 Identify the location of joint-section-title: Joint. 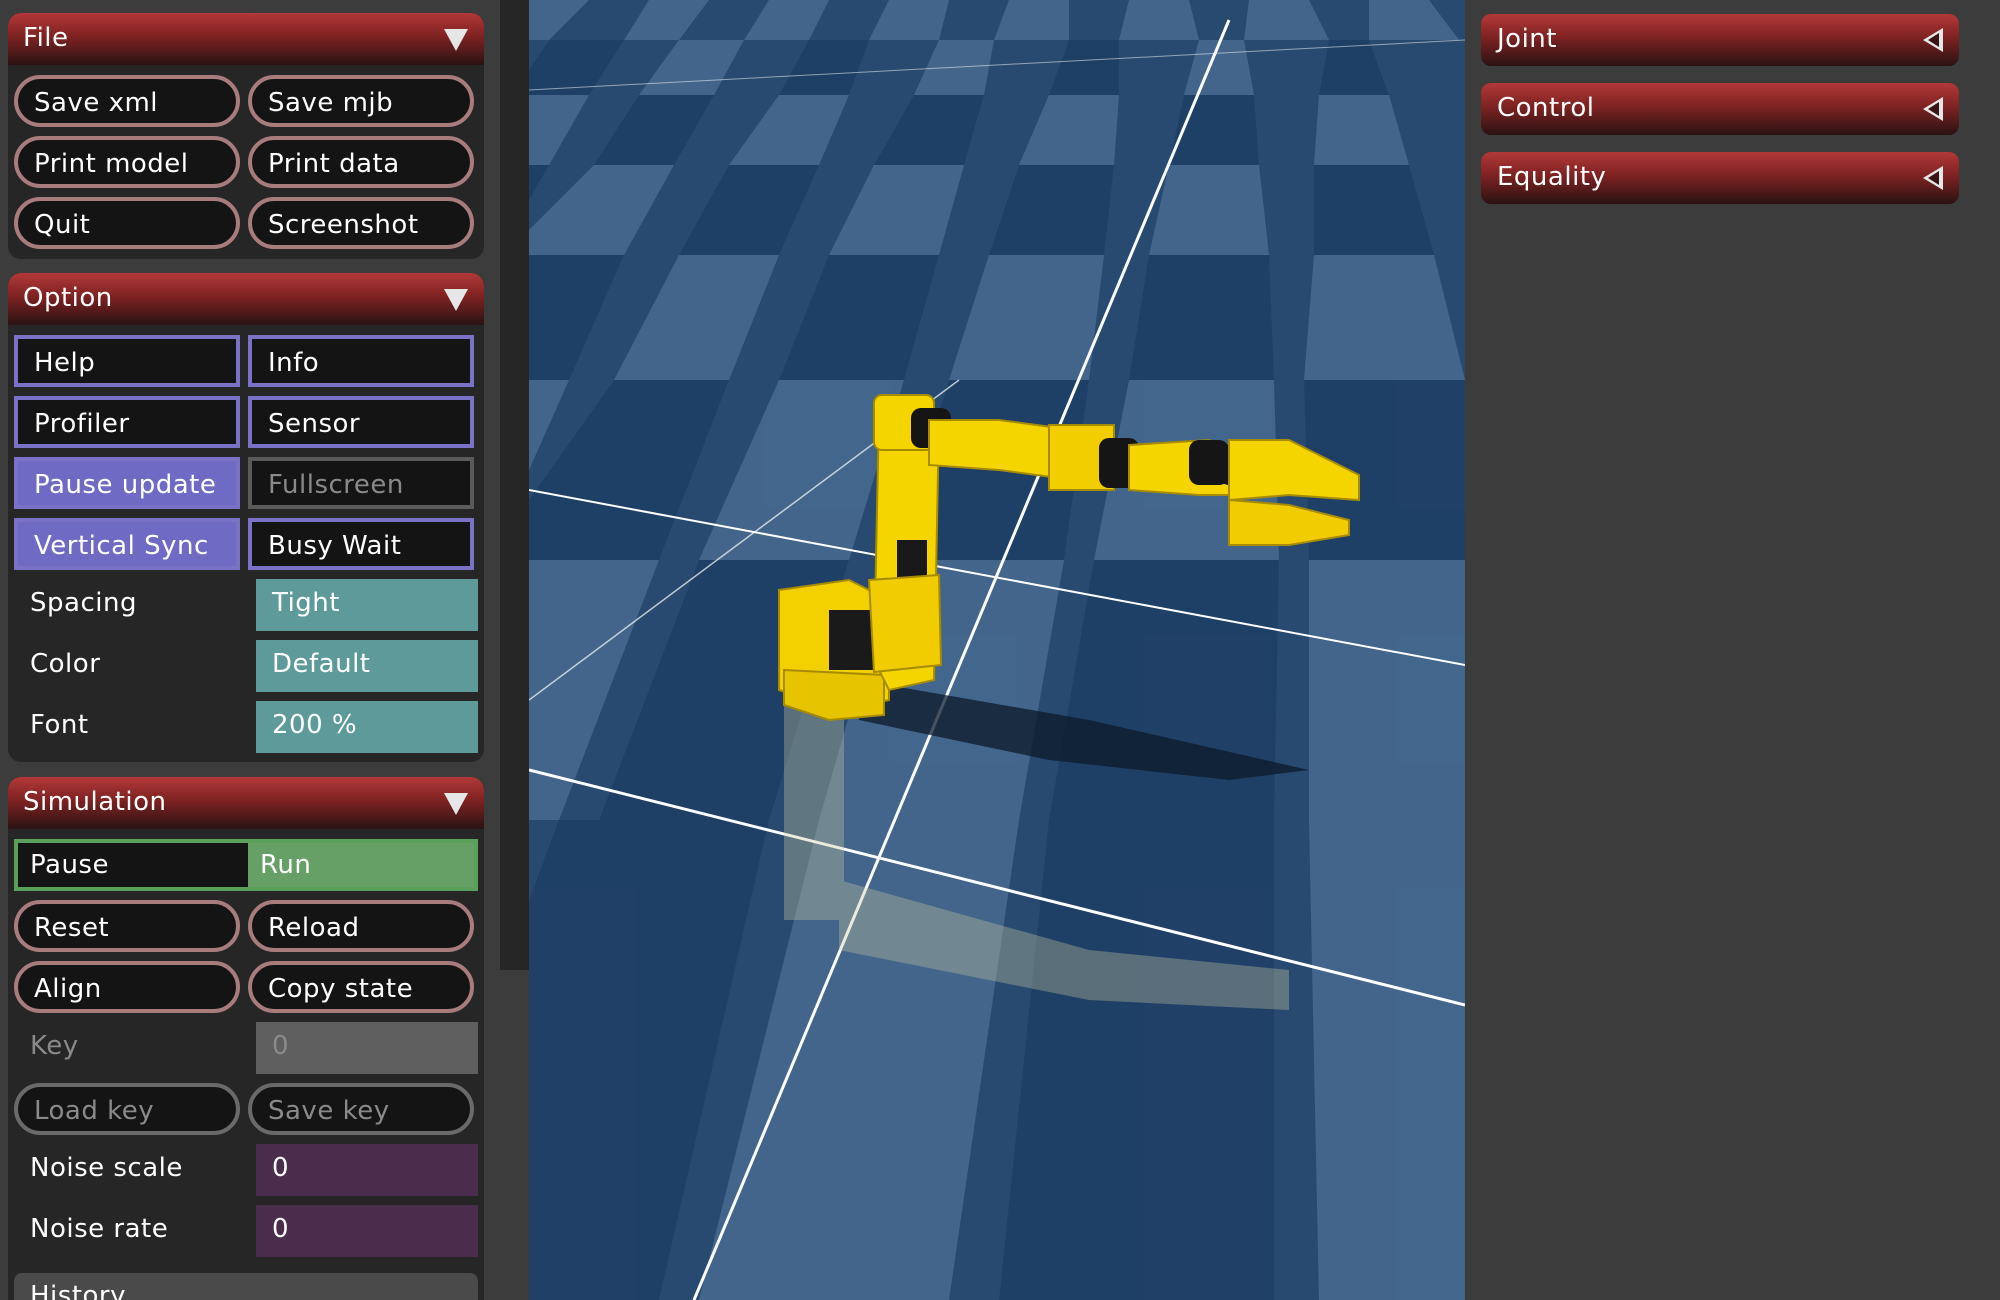
(1527, 39).